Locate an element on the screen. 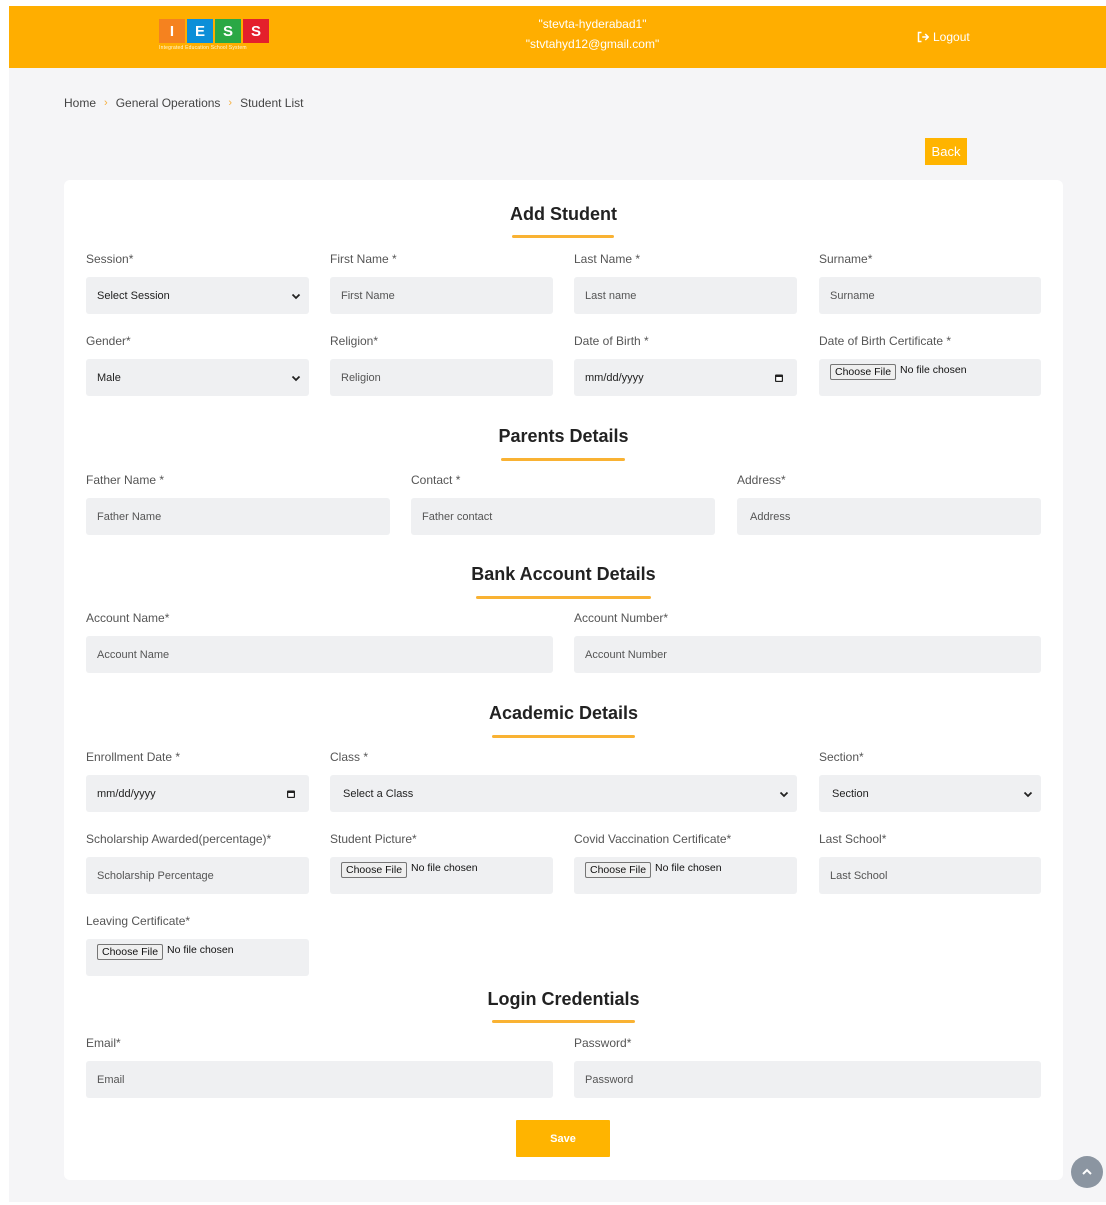 This screenshot has width=1106, height=1205. logout-link: Logout is located at coordinates (943, 37).